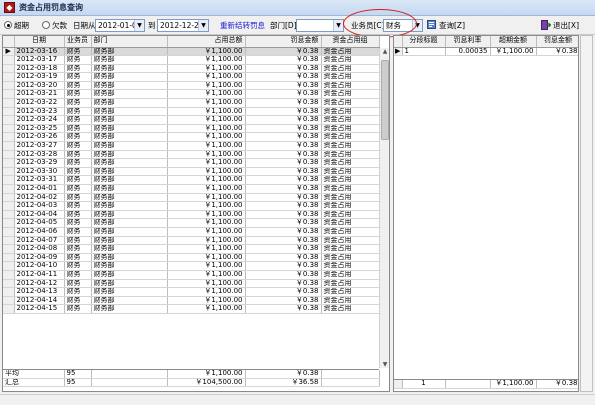 The width and height of the screenshot is (595, 405). I want to click on table-row: 2012-04-03 财务 财务部 ￥1,100.00 ￥0.38 资金占用, so click(191, 206).